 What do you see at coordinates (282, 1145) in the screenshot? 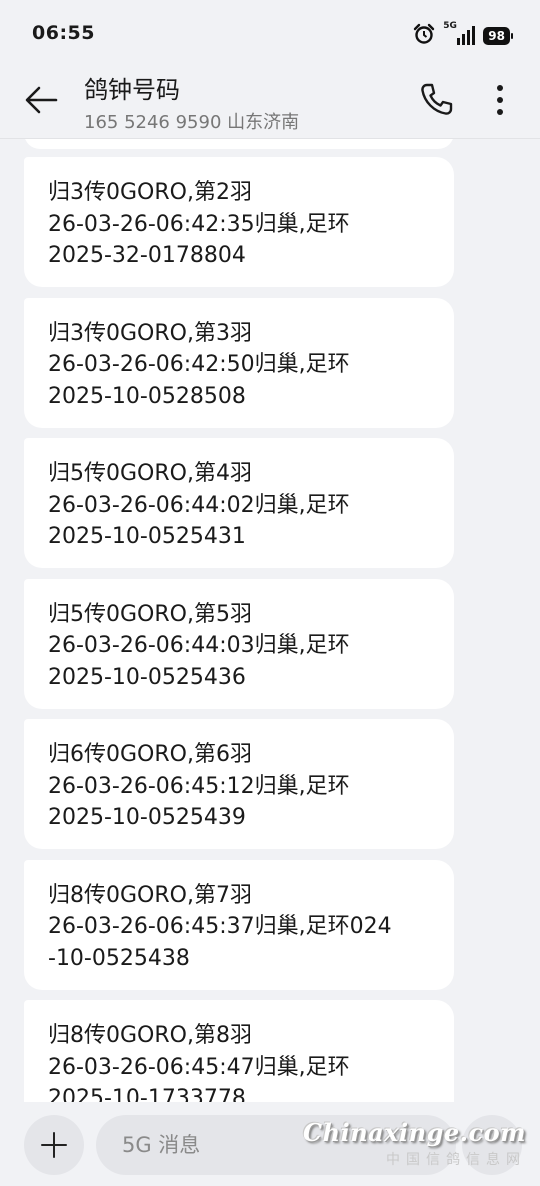
I see `message-input` at bounding box center [282, 1145].